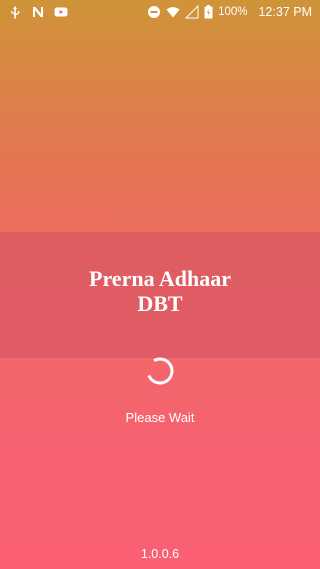  I want to click on battery-percent: 100%, so click(233, 12).